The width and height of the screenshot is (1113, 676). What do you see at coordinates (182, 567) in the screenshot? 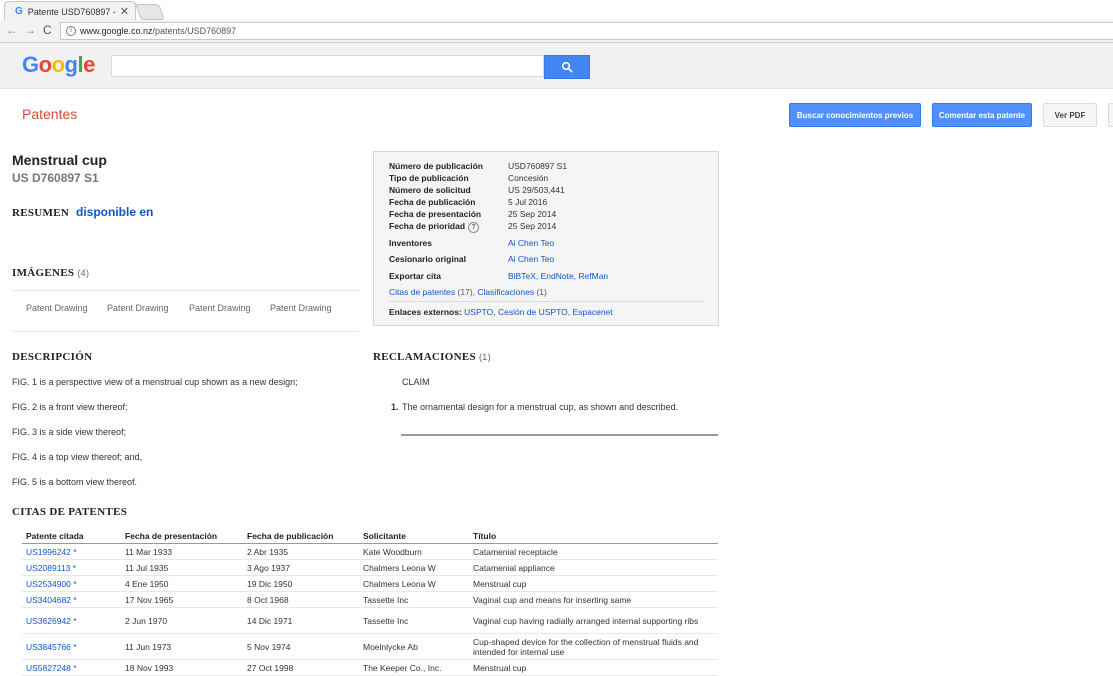
I see `table-cell: 11 Jul 1935` at bounding box center [182, 567].